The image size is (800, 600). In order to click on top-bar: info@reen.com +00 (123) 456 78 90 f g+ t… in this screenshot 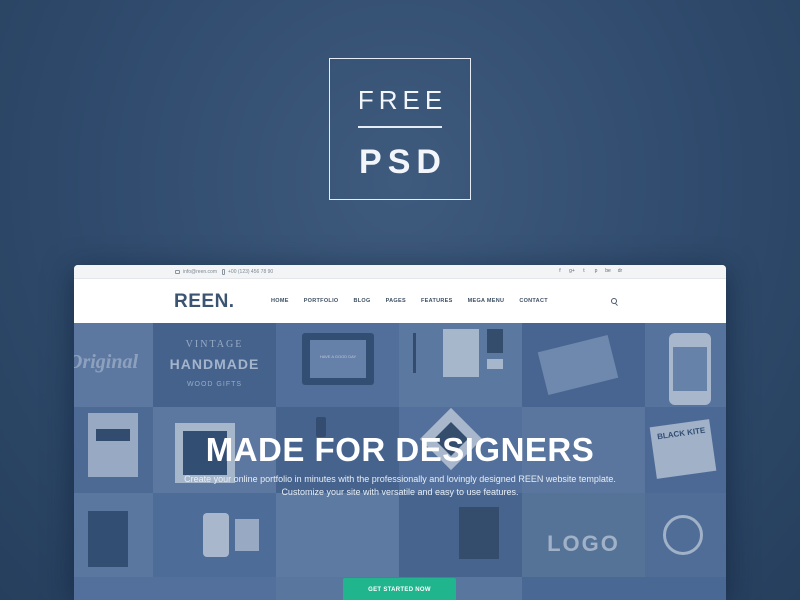, I will do `click(400, 272)`.